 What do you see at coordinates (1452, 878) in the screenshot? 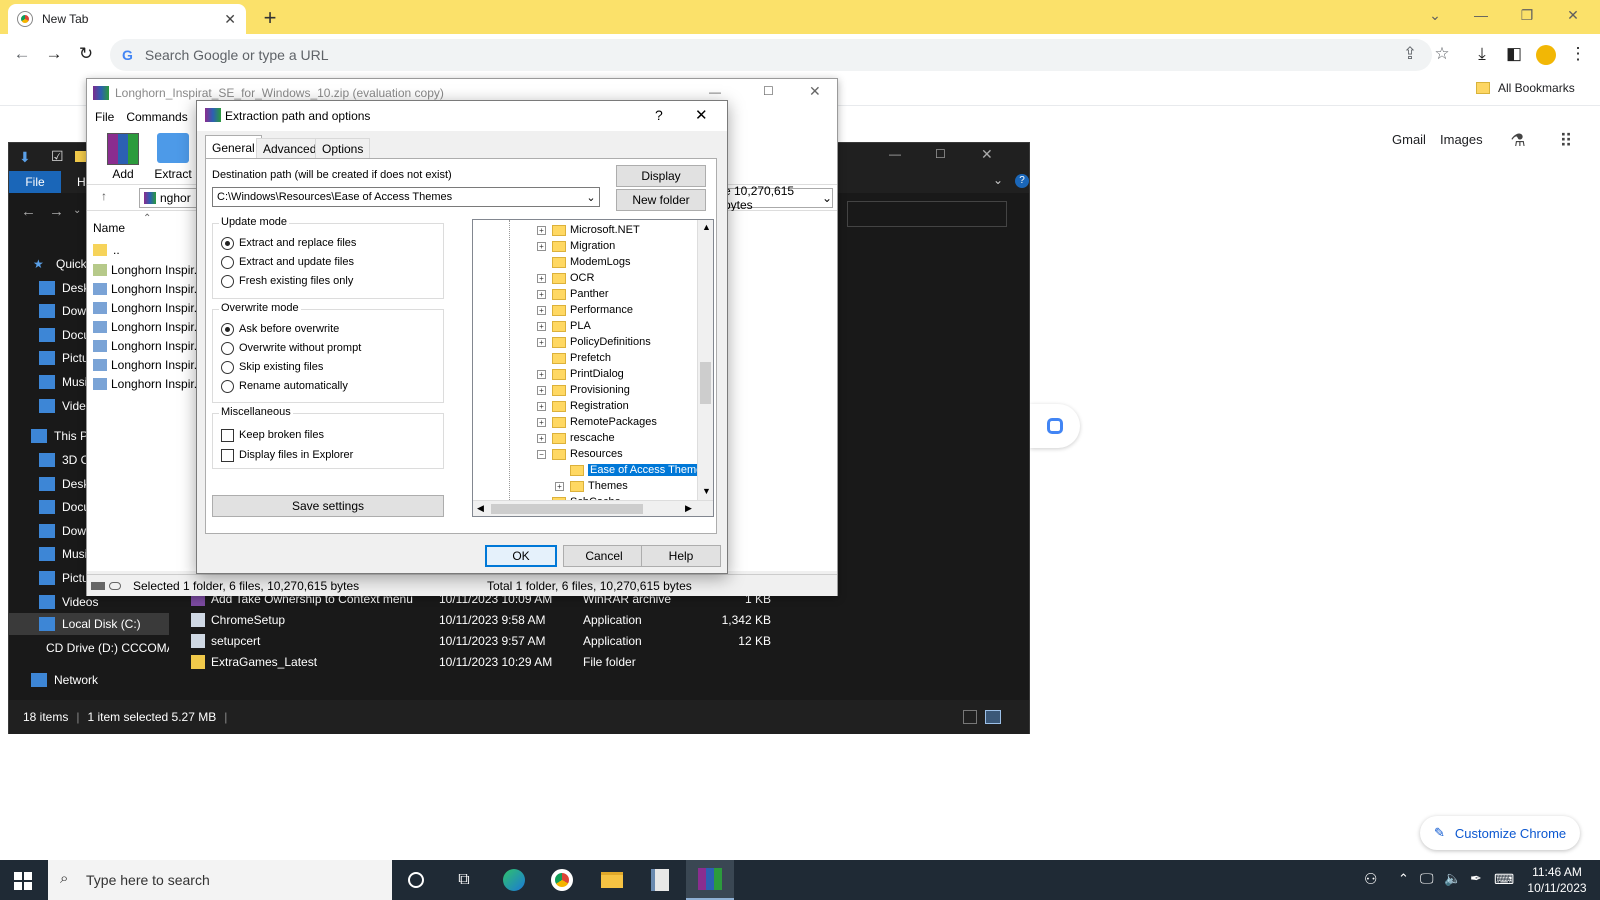
I see `volume-icon: 🔈` at bounding box center [1452, 878].